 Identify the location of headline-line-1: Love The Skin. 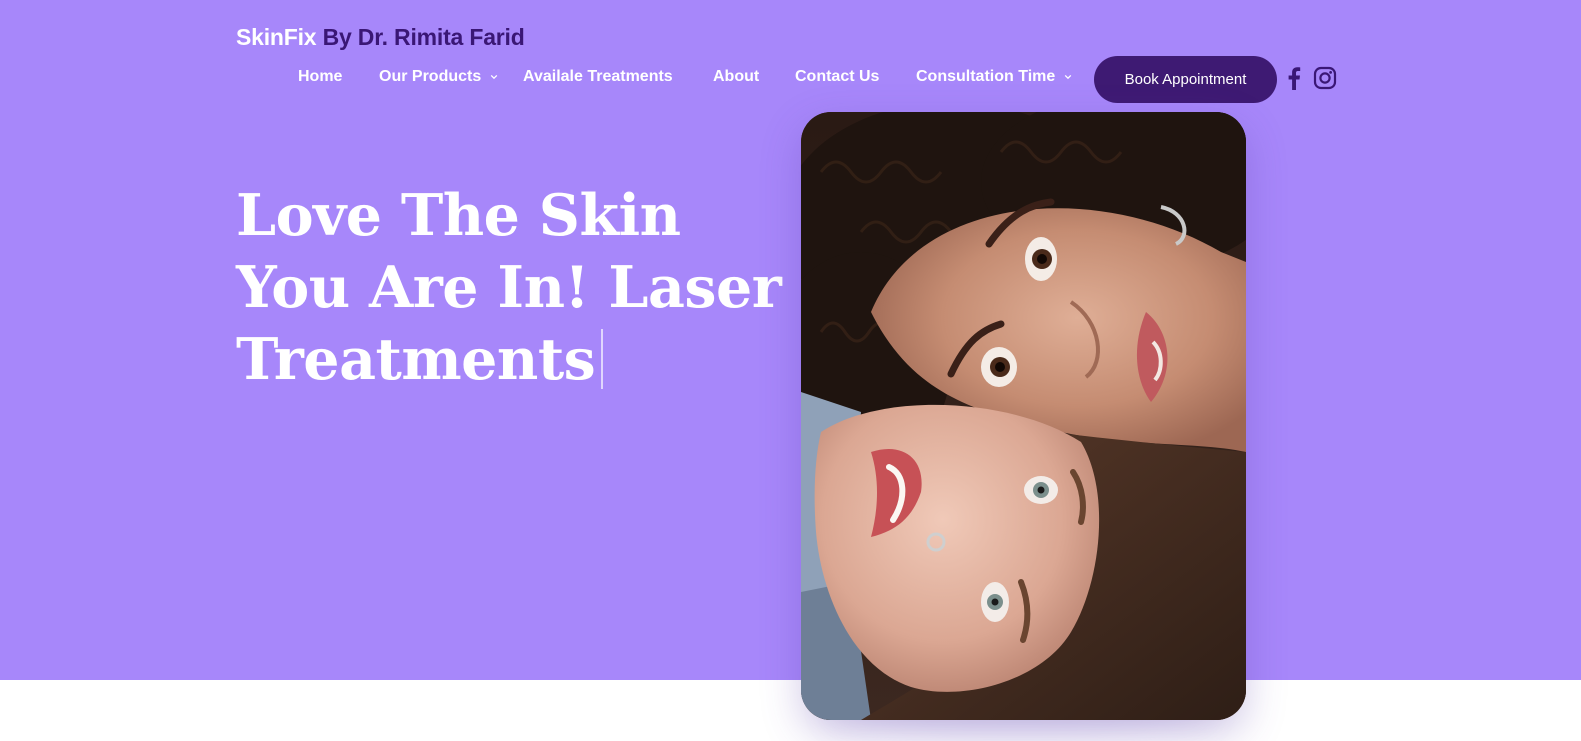
(458, 215).